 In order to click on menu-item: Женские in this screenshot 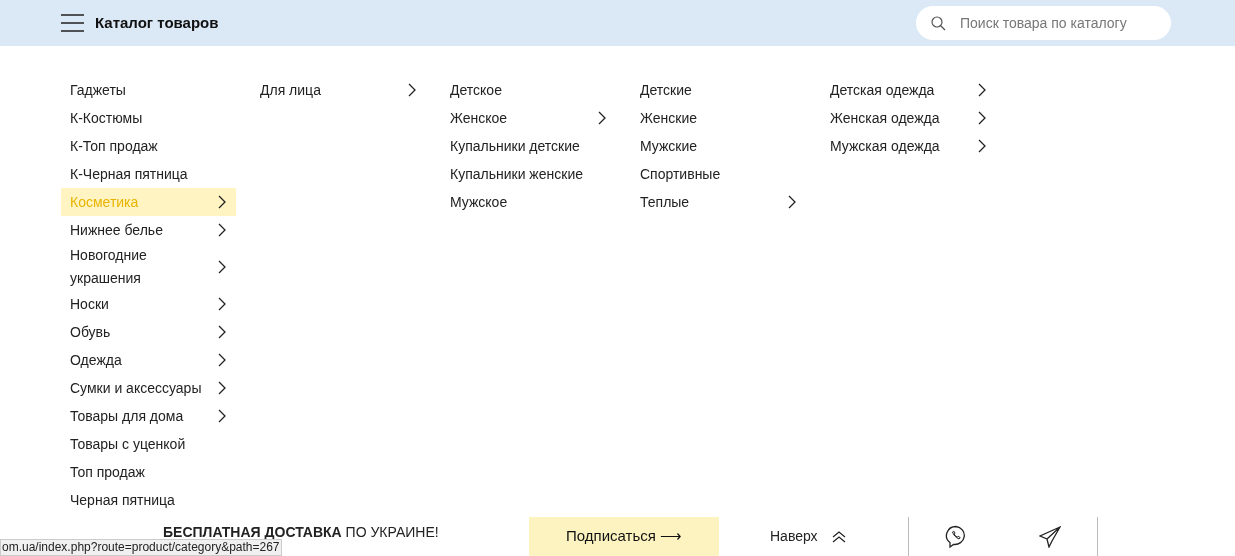, I will do `click(718, 118)`.